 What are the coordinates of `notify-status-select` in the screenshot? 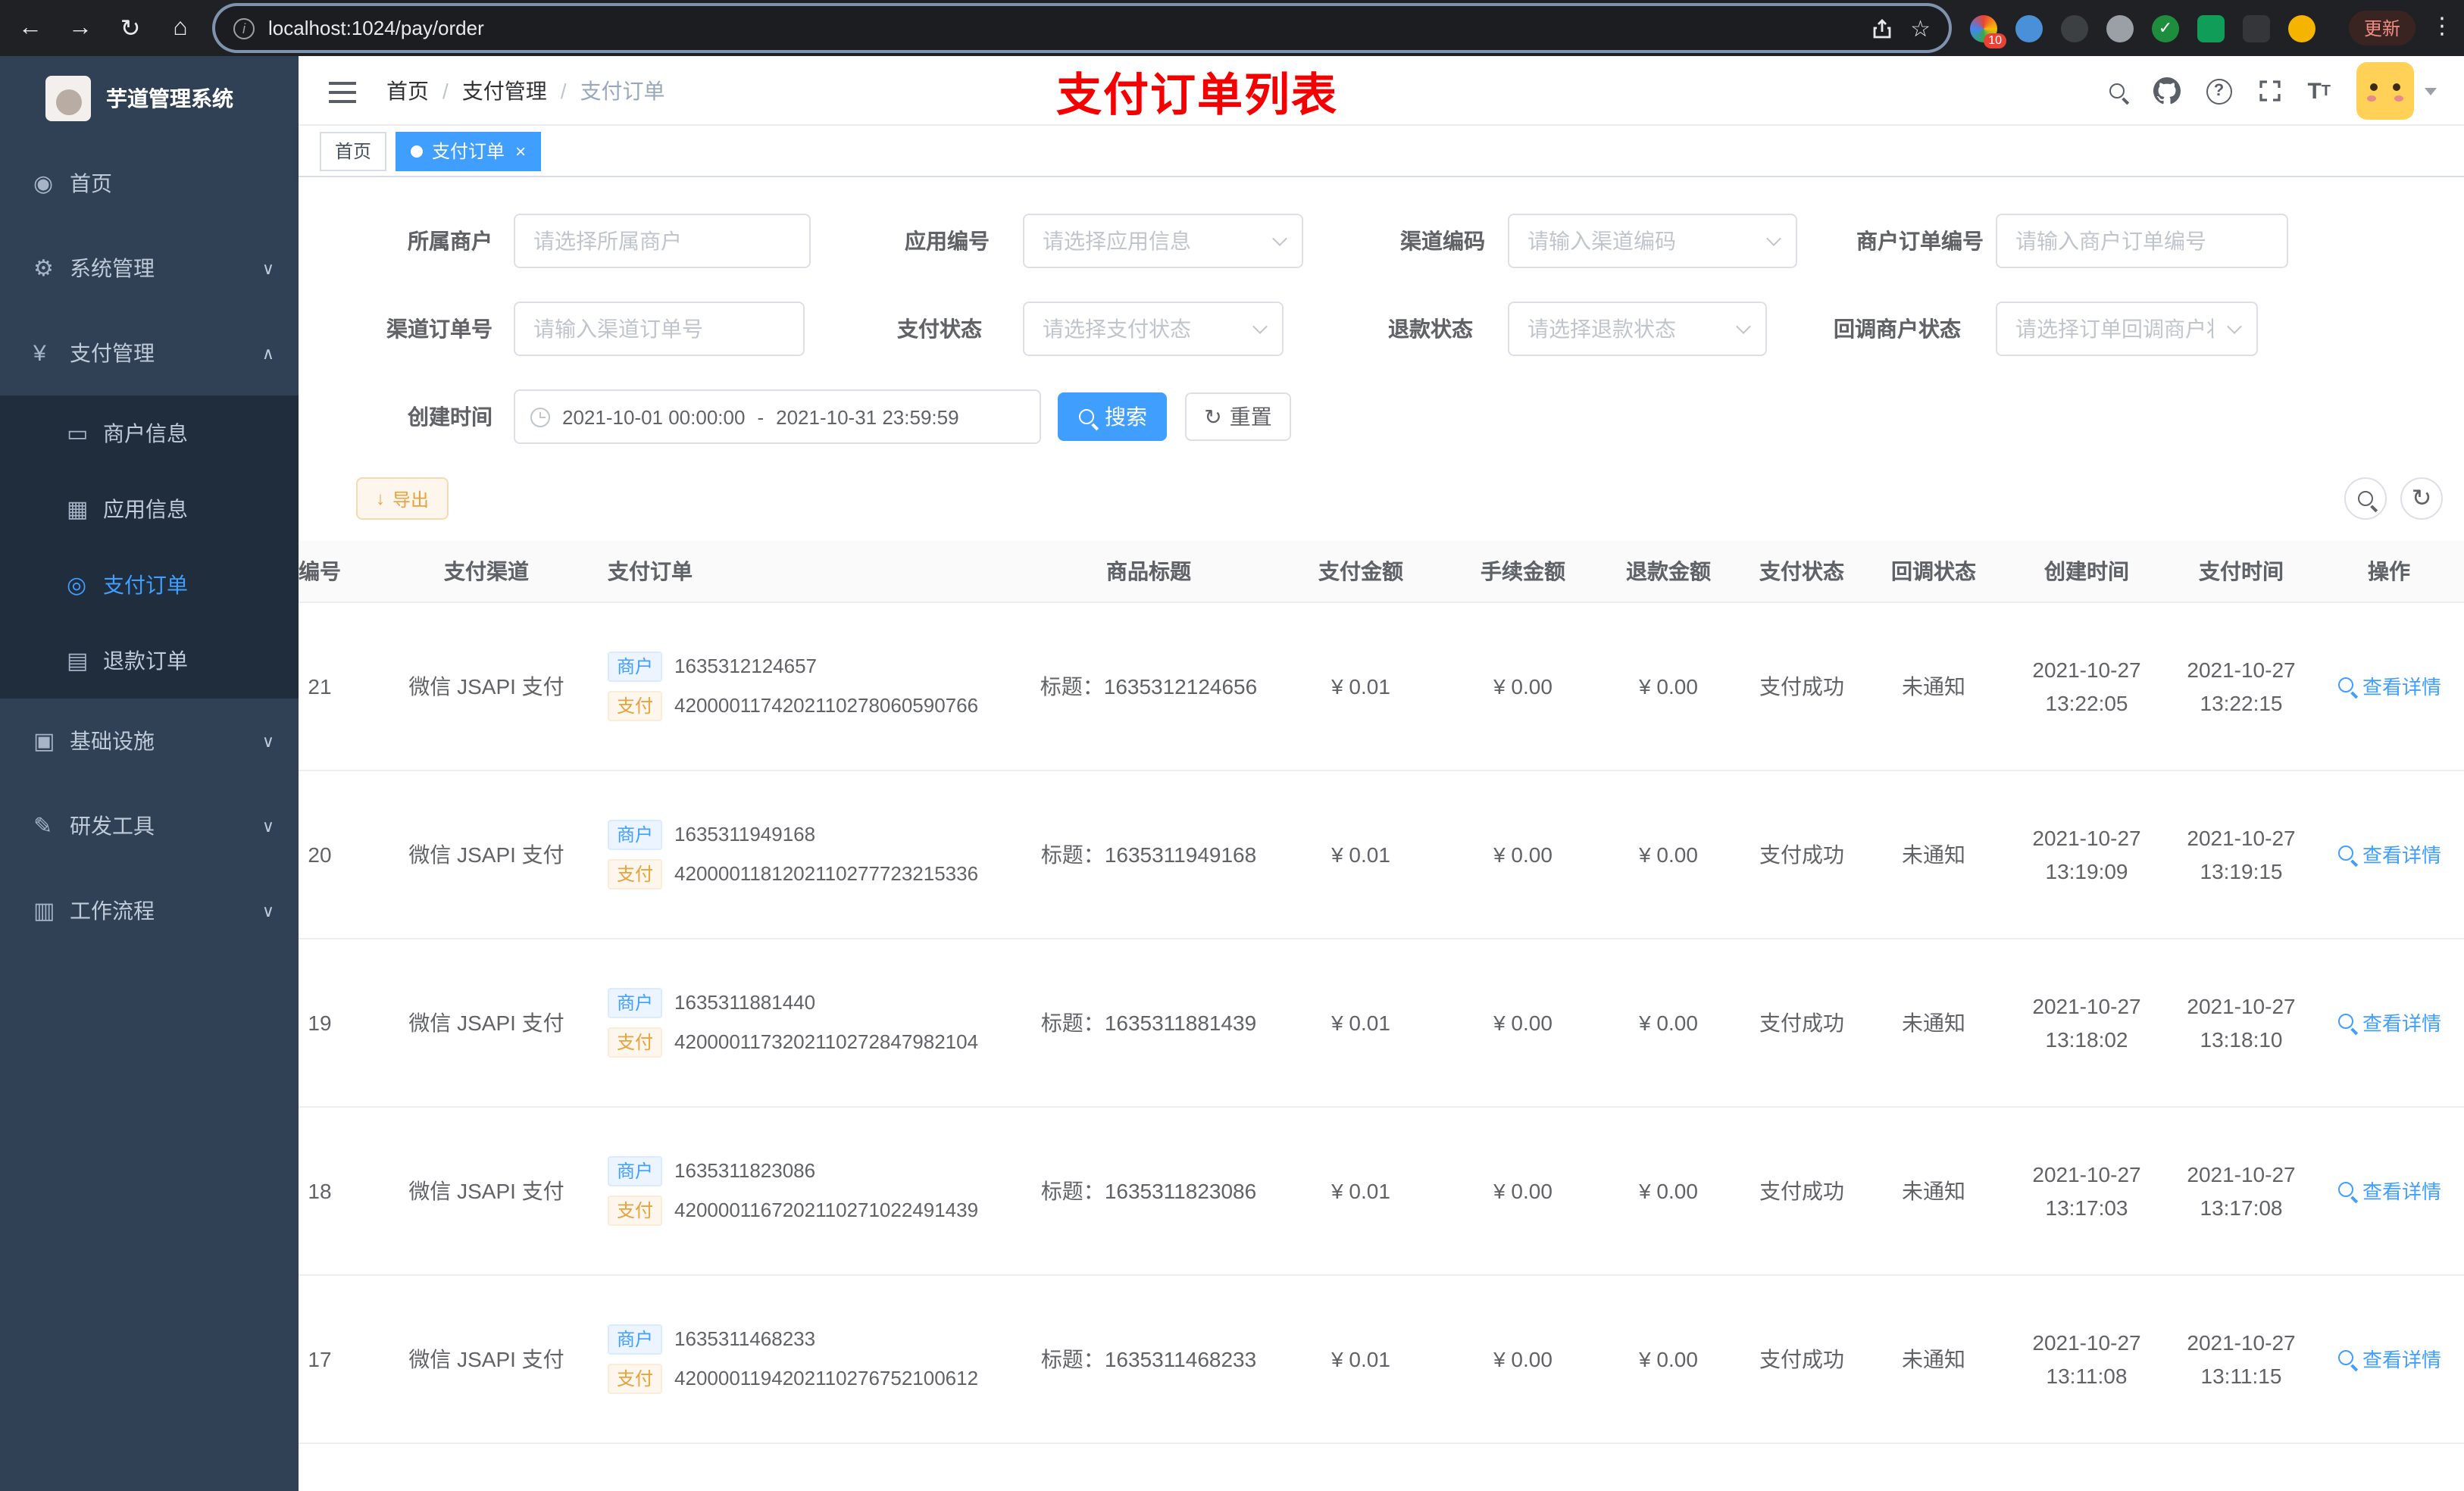 It's located at (2127, 329).